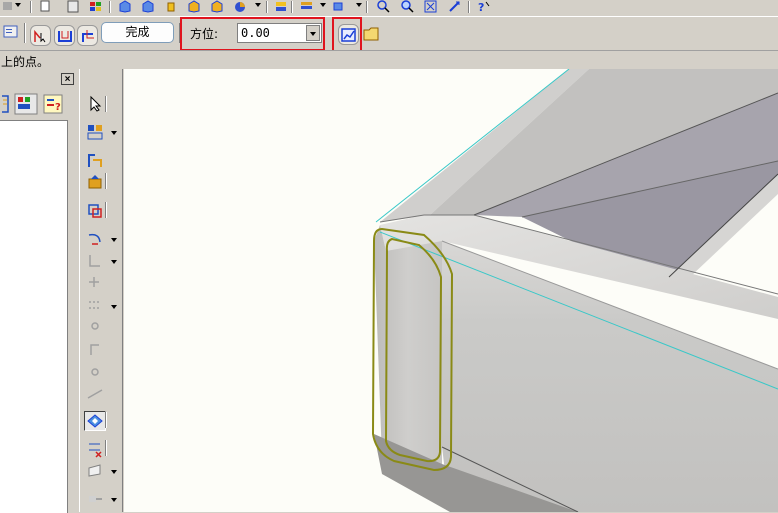  Describe the element at coordinates (95, 283) in the screenshot. I see `point-icon` at that location.